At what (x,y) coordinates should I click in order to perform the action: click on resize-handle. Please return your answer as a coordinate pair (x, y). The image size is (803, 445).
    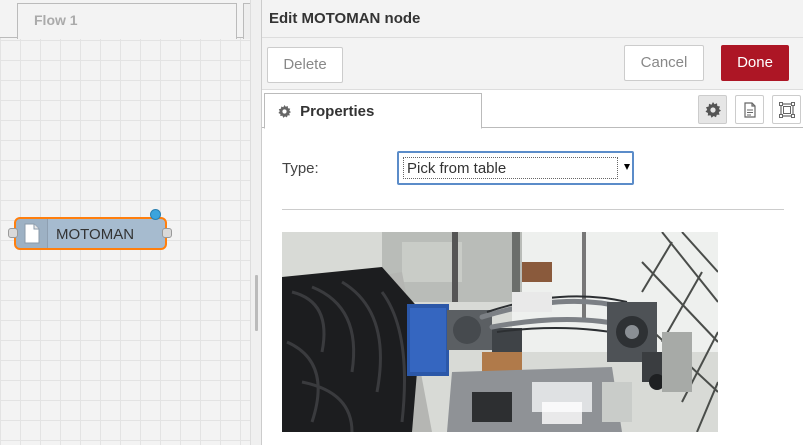
    Looking at the image, I should click on (256, 303).